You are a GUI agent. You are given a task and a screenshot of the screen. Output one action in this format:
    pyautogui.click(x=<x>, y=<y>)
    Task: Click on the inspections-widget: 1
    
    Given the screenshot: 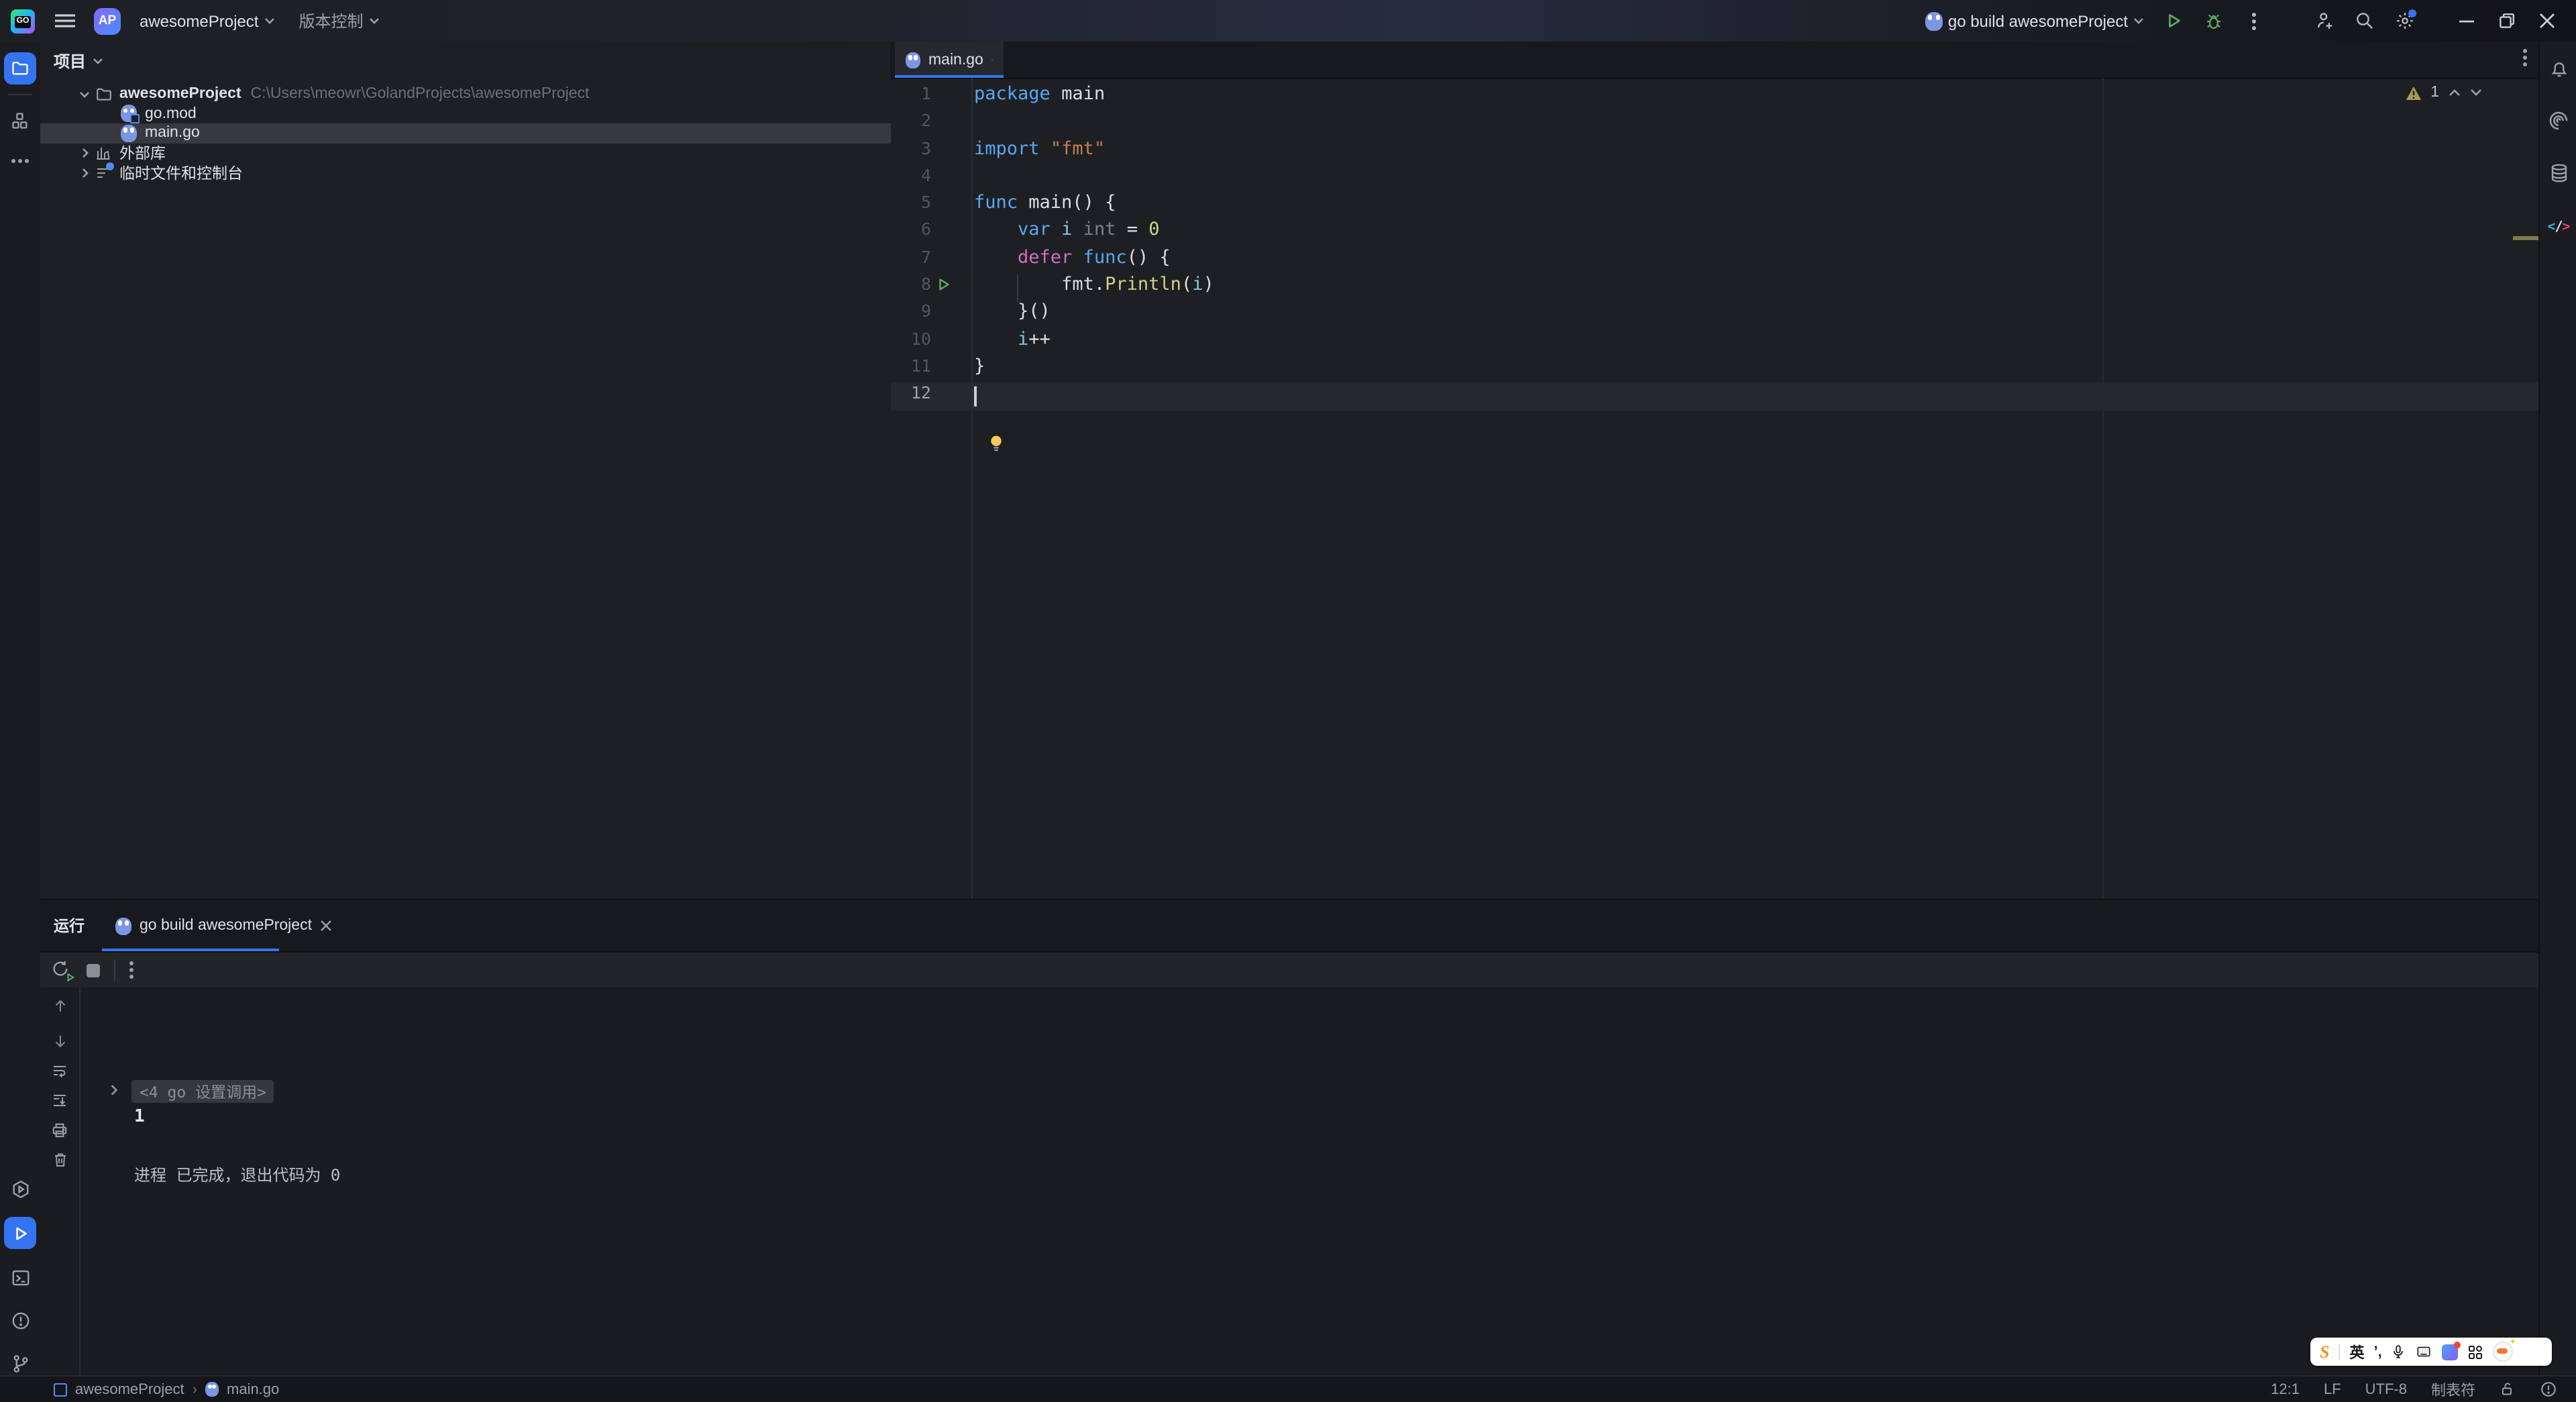 What is the action you would take?
    pyautogui.click(x=2443, y=93)
    